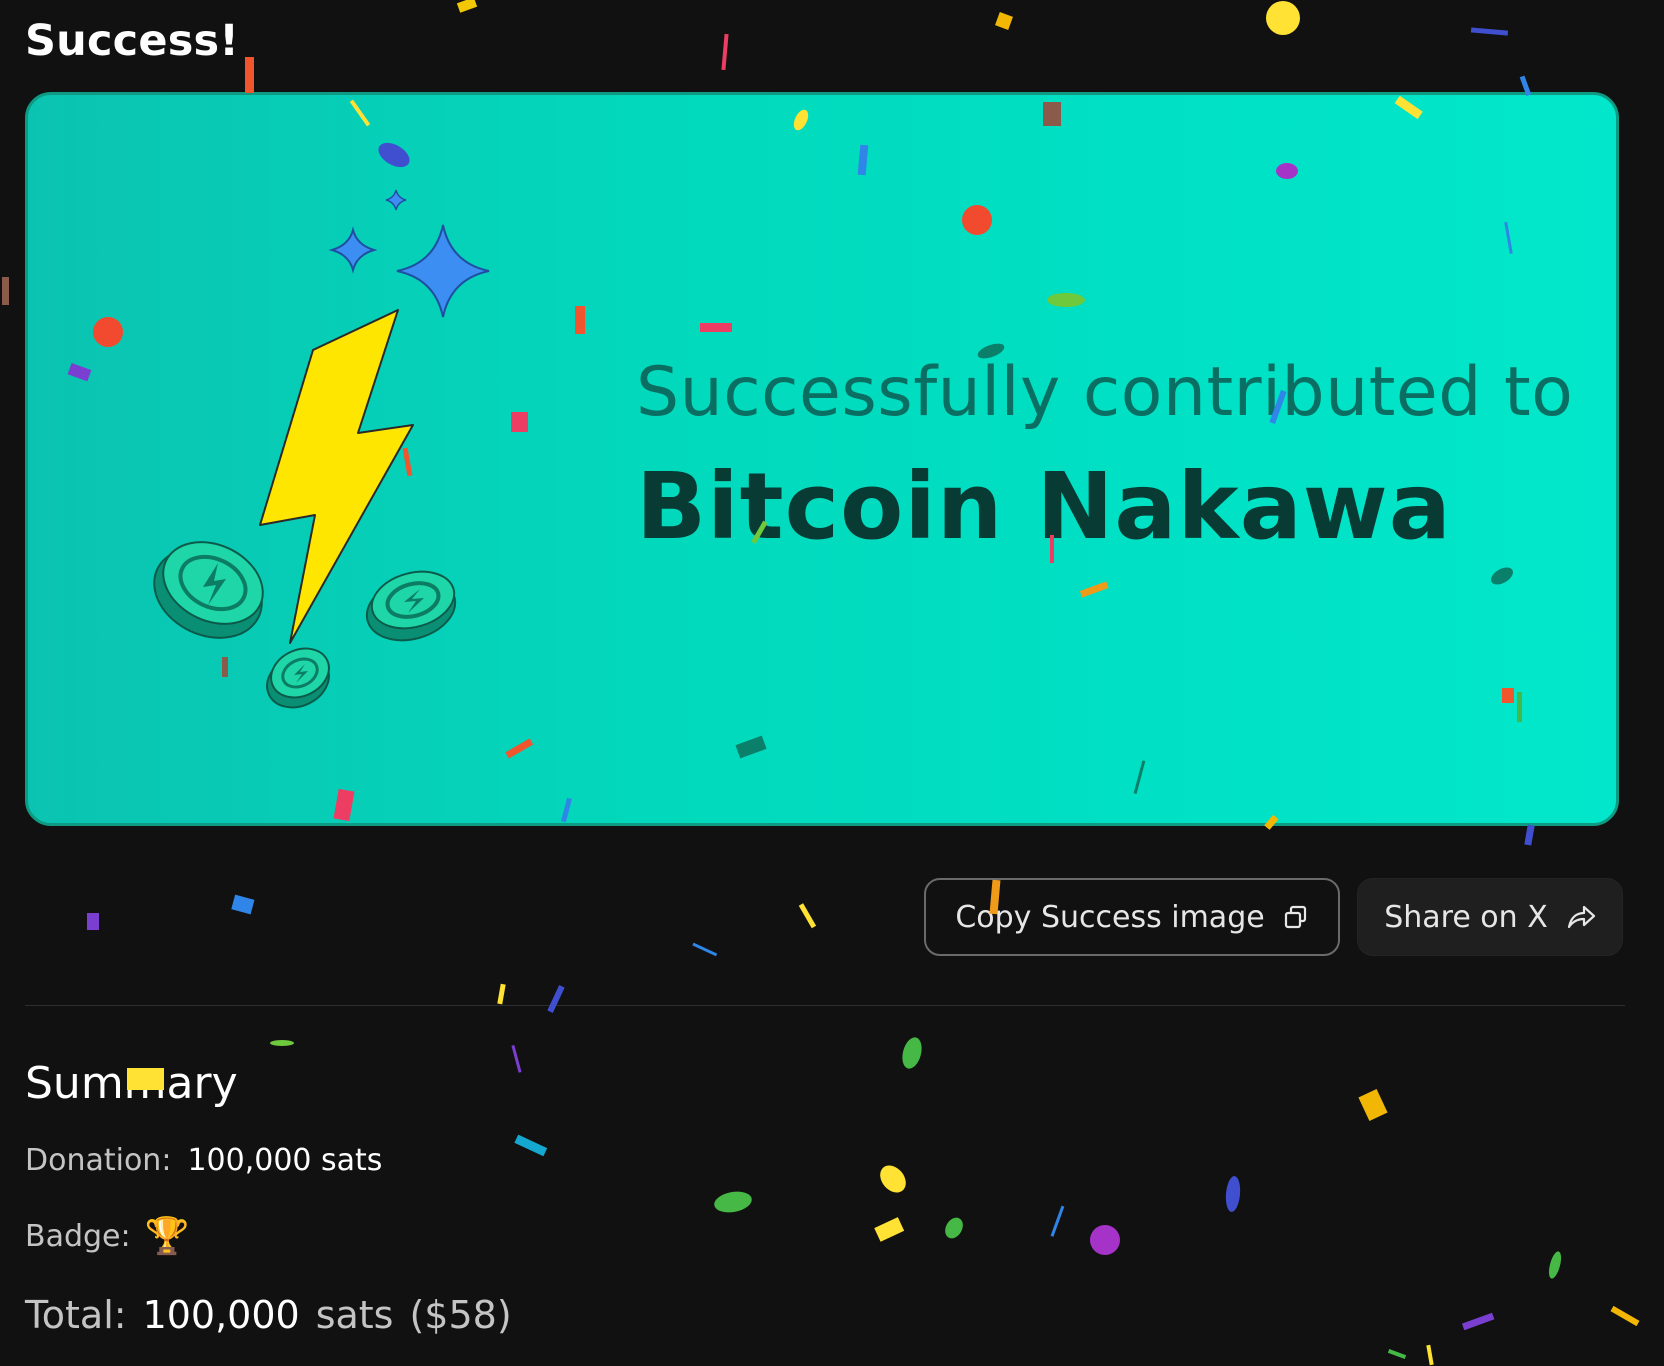  Describe the element at coordinates (1110, 917) in the screenshot. I see `copy-button-label: Copy Success image` at that location.